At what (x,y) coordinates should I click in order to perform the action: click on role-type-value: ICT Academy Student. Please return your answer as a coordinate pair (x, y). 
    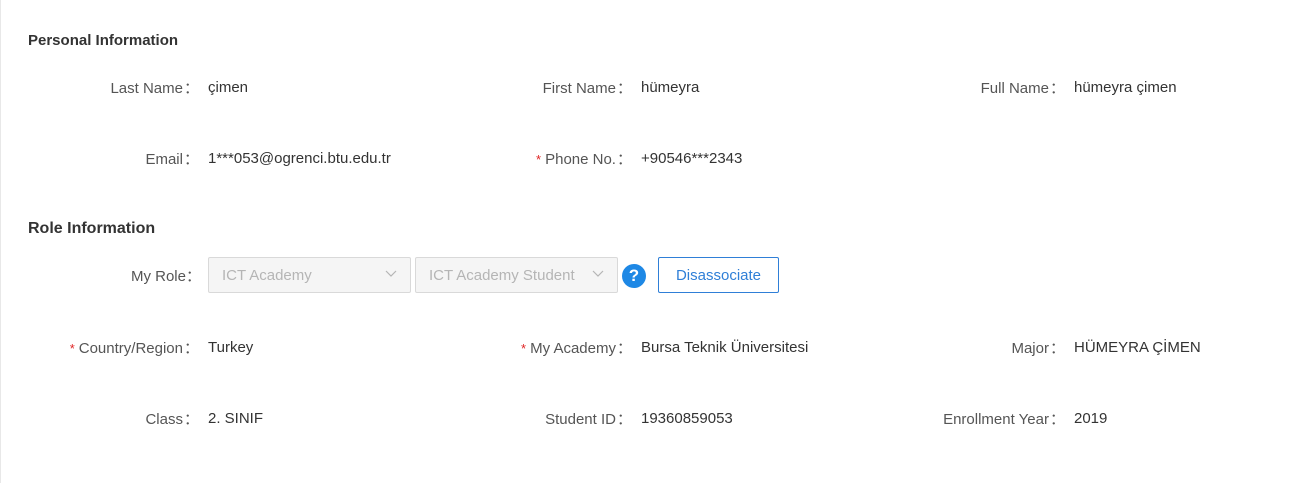
    Looking at the image, I should click on (502, 275).